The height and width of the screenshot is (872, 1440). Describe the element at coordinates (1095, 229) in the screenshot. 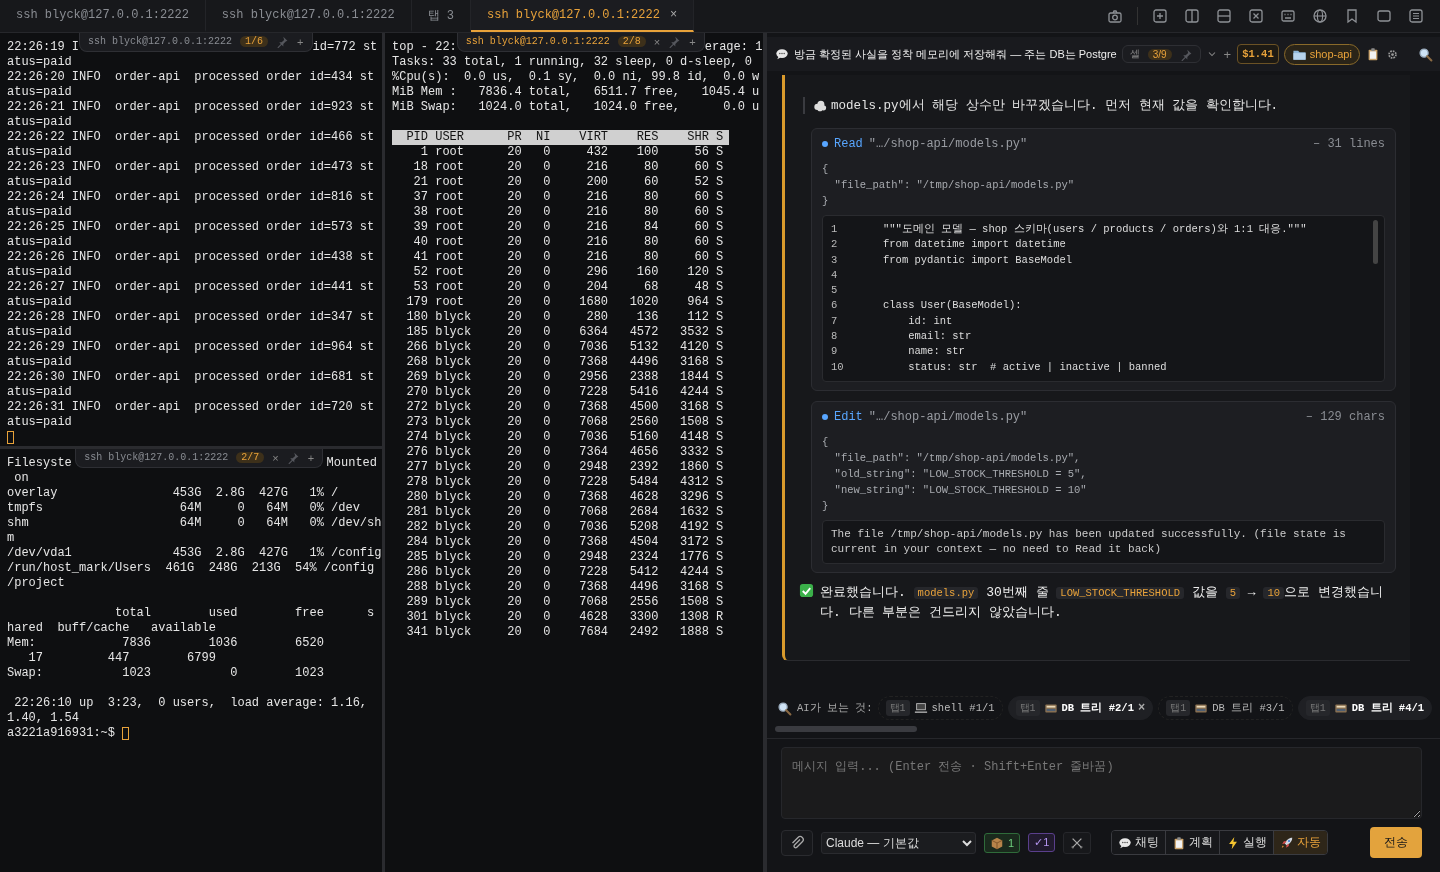

I see `code-line: """도메인 모델 — shop 스키마(users / products / orders)와 1:1 대응."""` at that location.